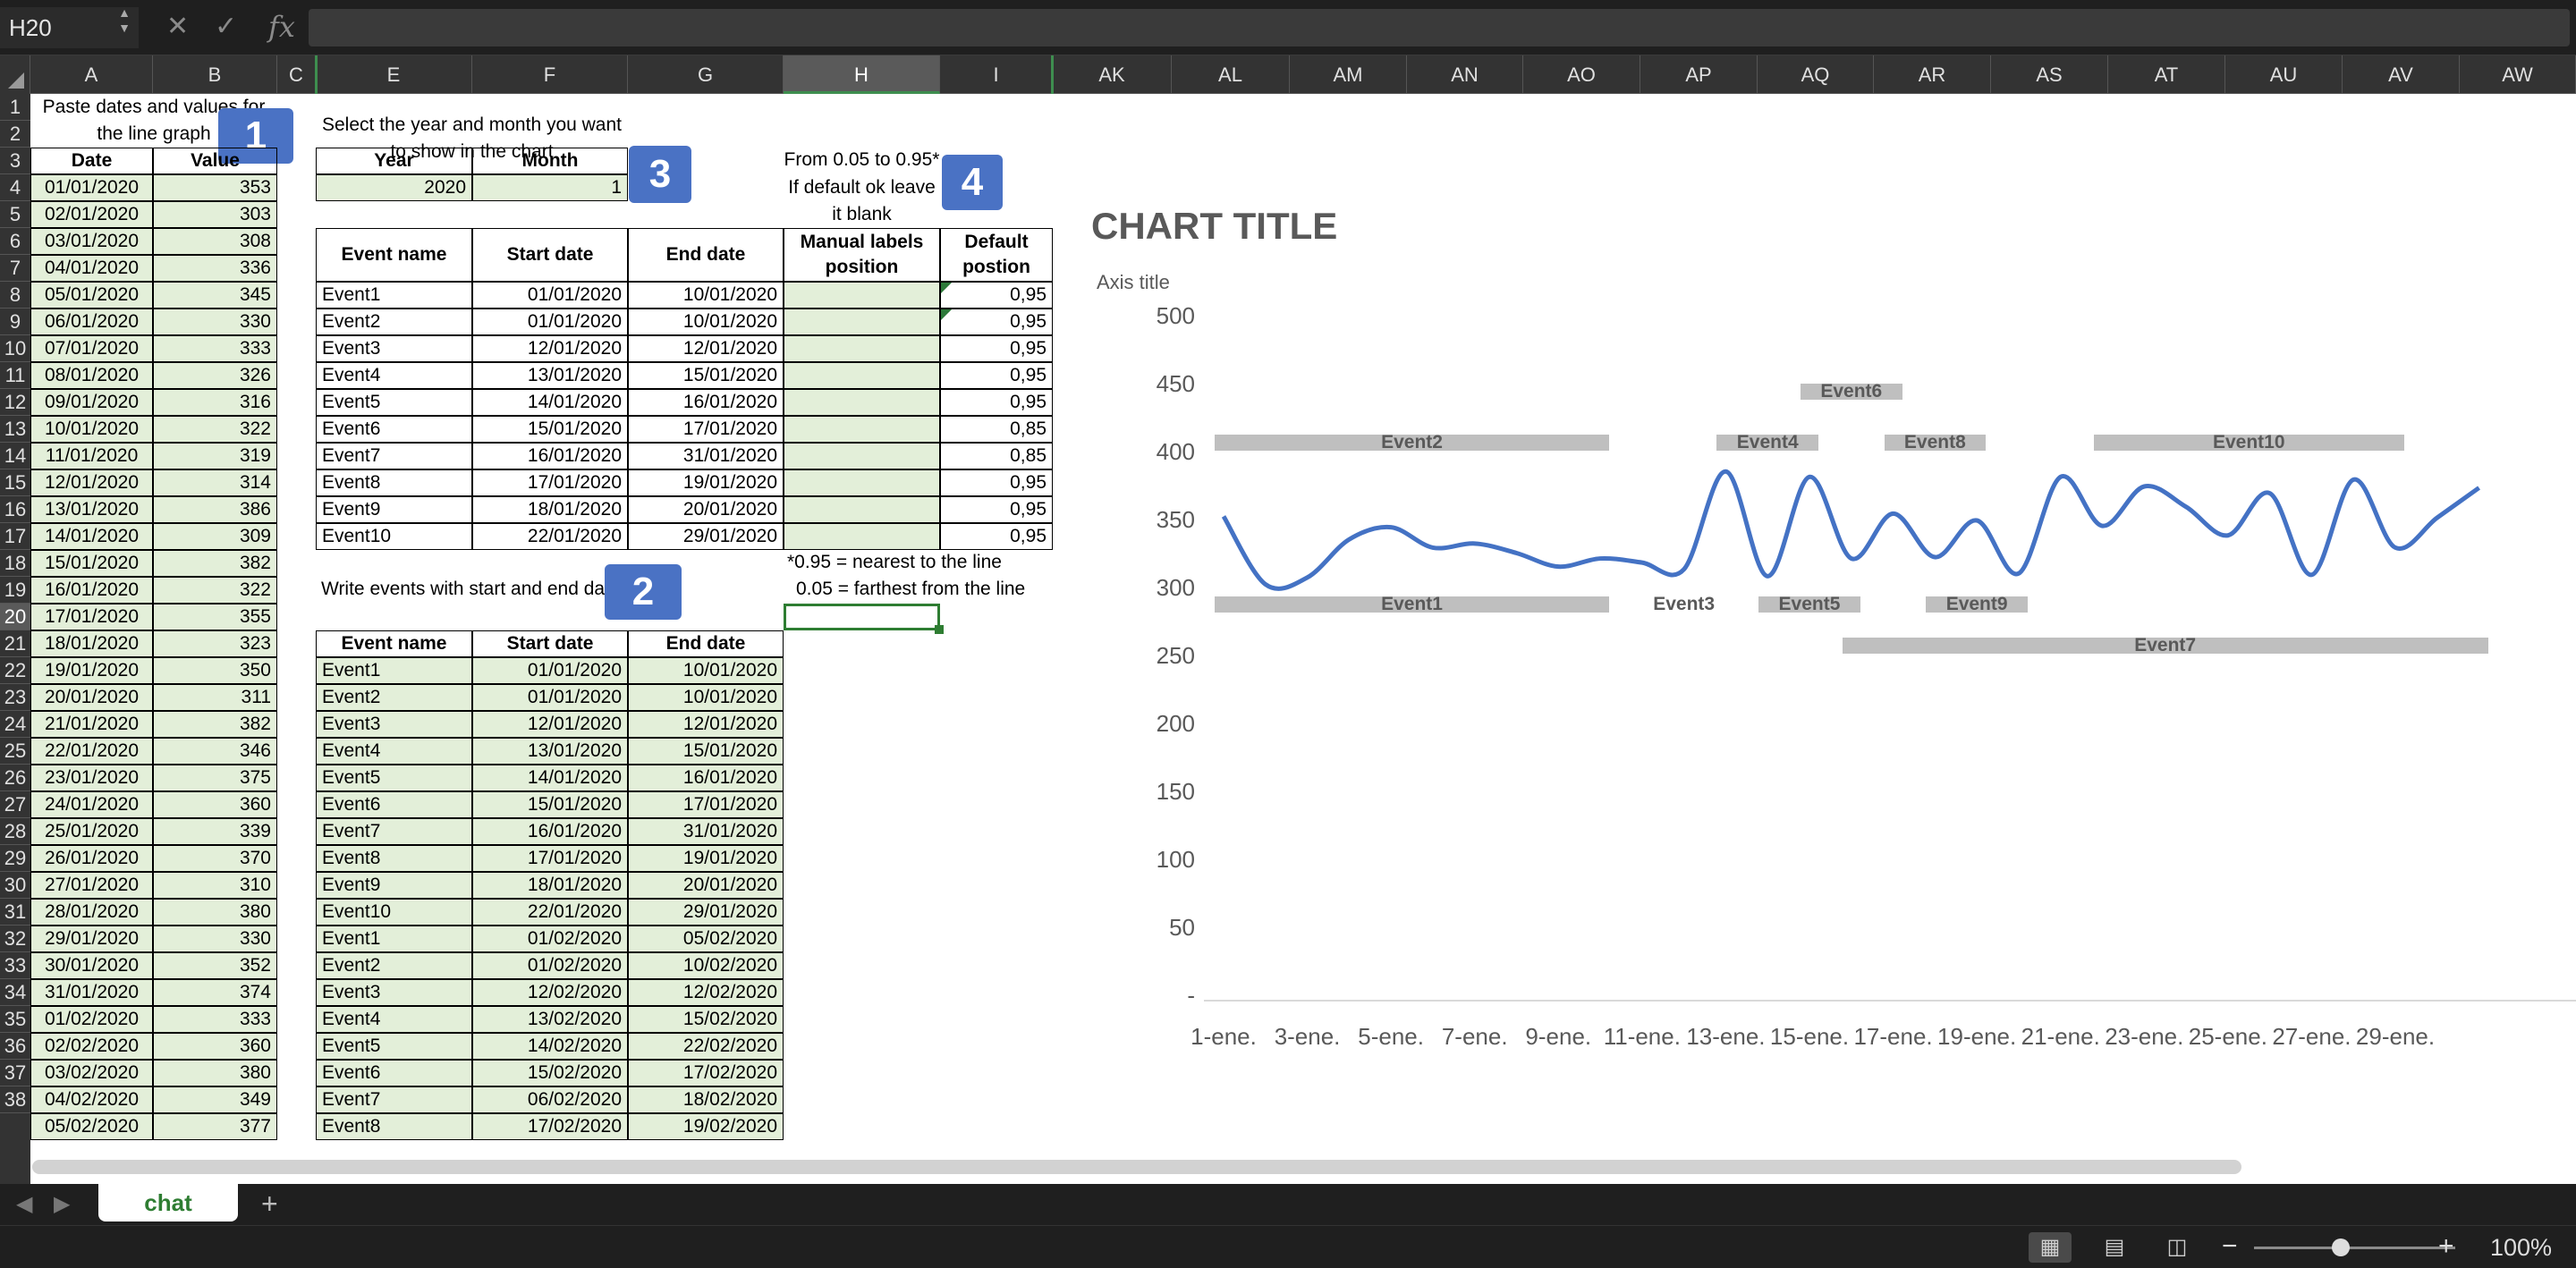  What do you see at coordinates (939, 629) in the screenshot?
I see `fill-handle` at bounding box center [939, 629].